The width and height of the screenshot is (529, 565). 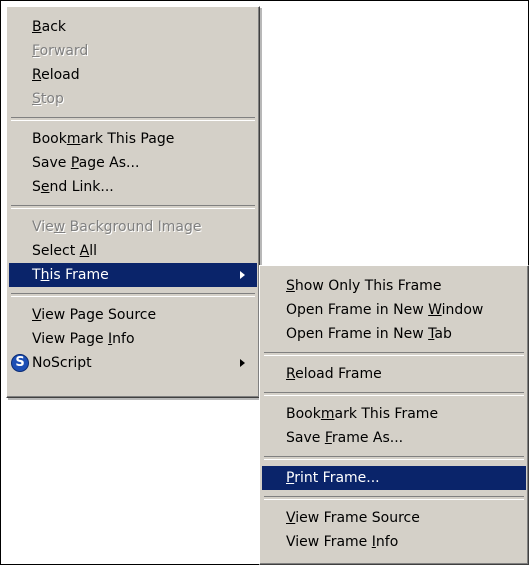 I want to click on menu-item-label: View Page Source, so click(x=94, y=315).